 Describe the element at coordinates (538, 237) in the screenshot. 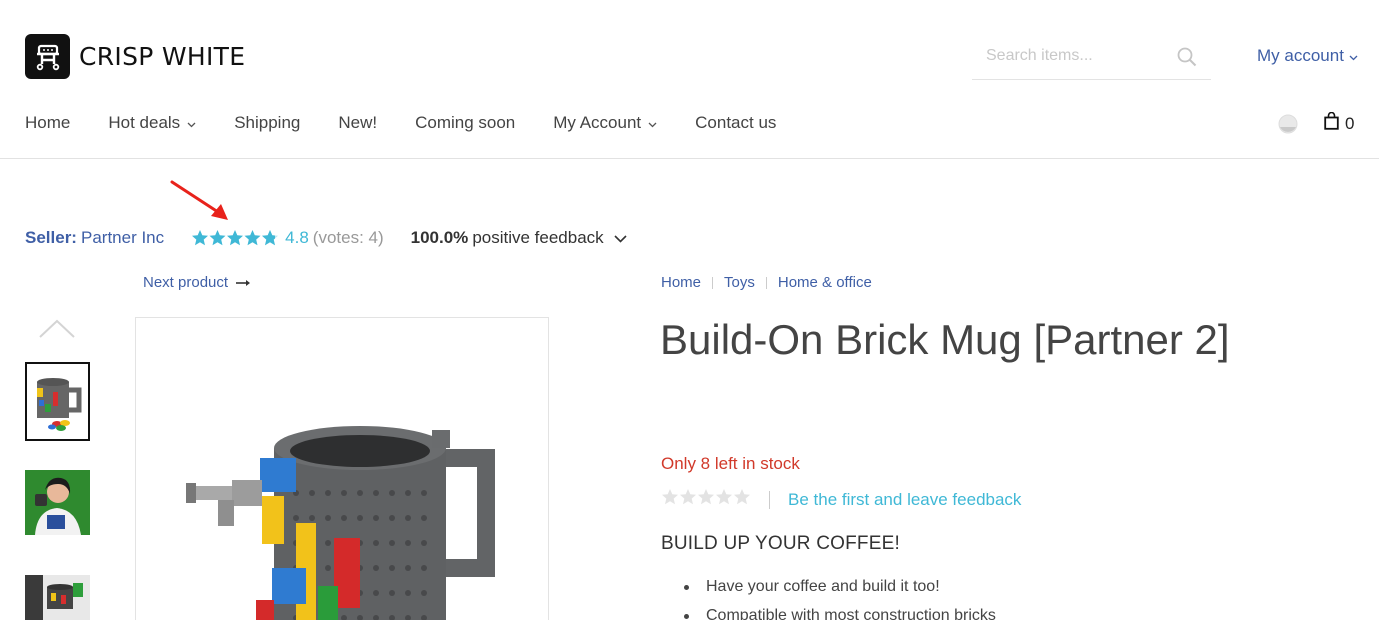

I see `feedback-text: positive feedback` at that location.